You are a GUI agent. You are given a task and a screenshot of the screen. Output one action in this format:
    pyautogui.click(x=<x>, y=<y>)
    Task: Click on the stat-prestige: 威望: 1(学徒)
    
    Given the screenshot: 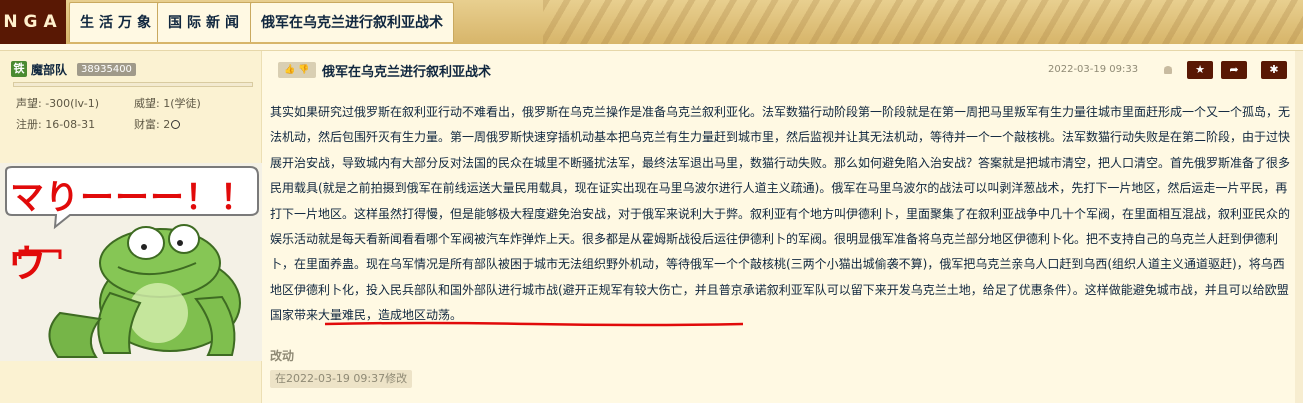 What is the action you would take?
    pyautogui.click(x=167, y=103)
    